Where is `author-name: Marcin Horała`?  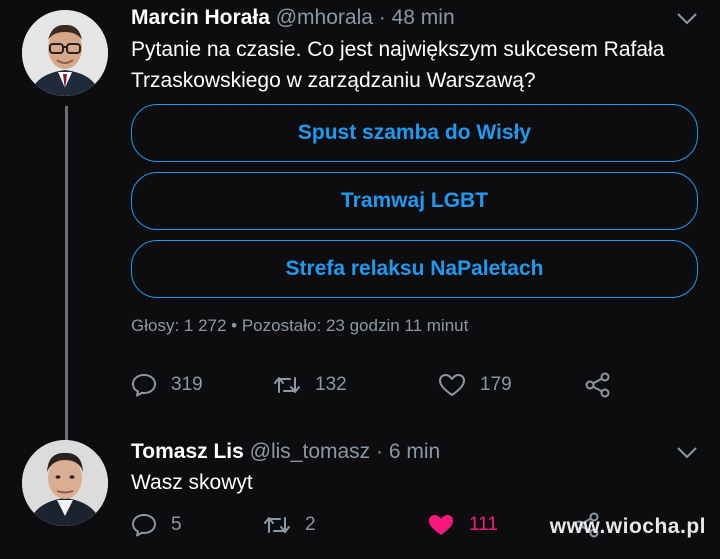 author-name: Marcin Horała is located at coordinates (200, 17).